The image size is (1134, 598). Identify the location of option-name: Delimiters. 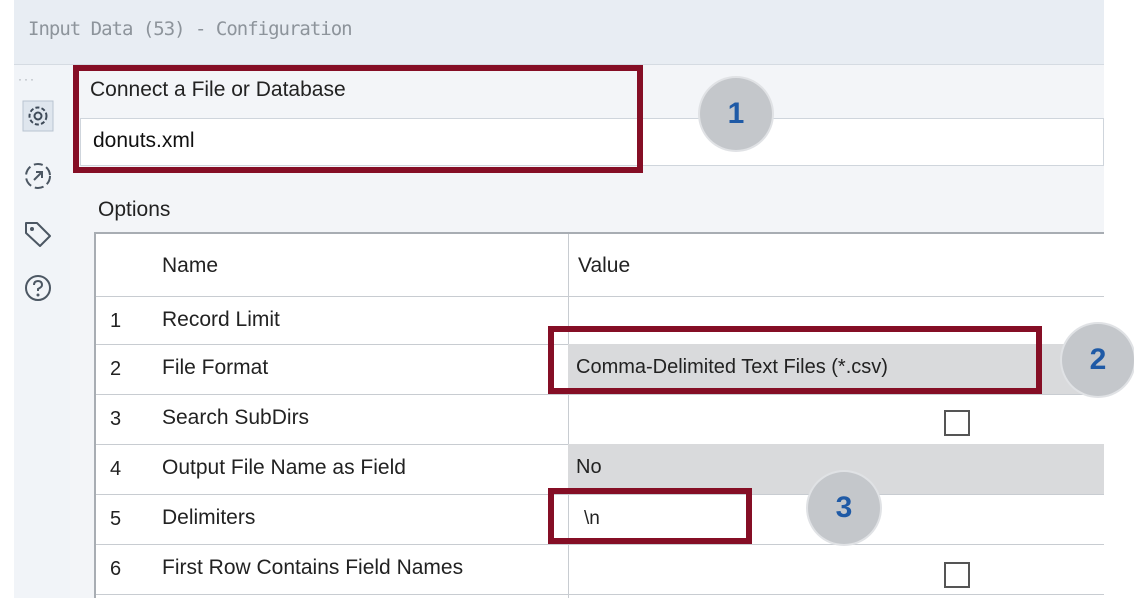
(209, 517).